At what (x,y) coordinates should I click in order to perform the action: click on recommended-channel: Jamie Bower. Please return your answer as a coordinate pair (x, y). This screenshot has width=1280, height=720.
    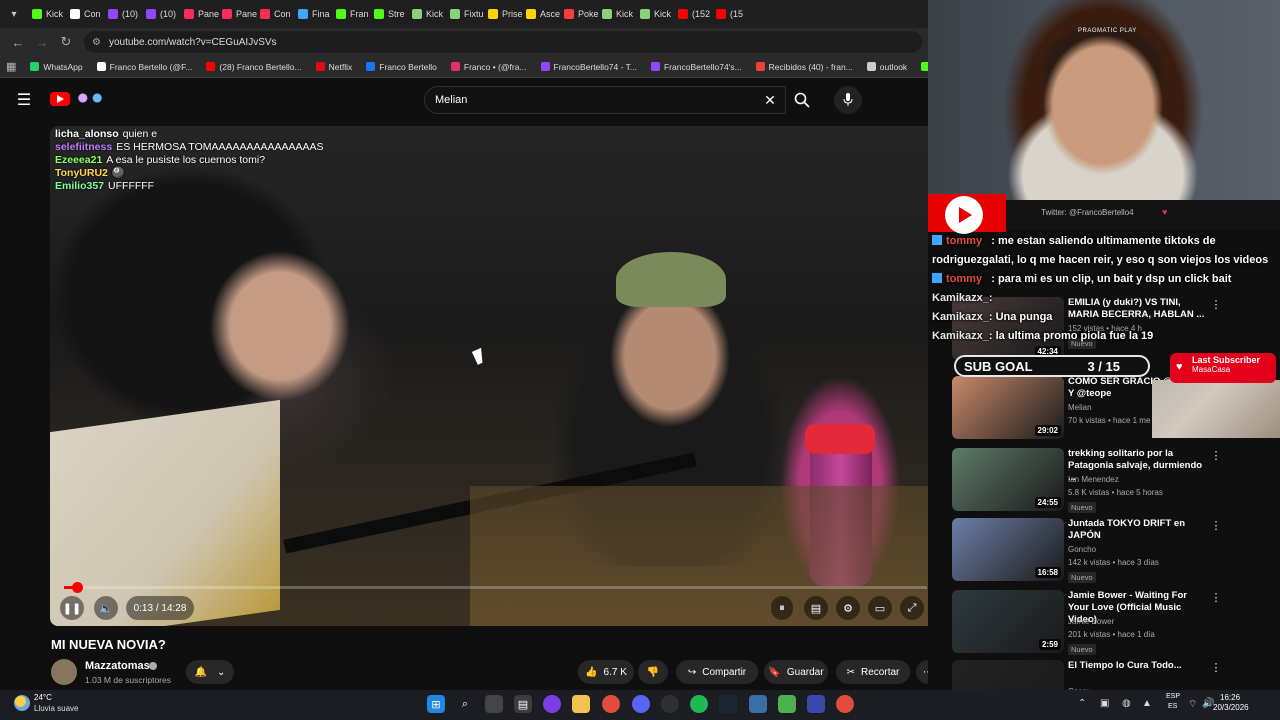
    Looking at the image, I should click on (1091, 621).